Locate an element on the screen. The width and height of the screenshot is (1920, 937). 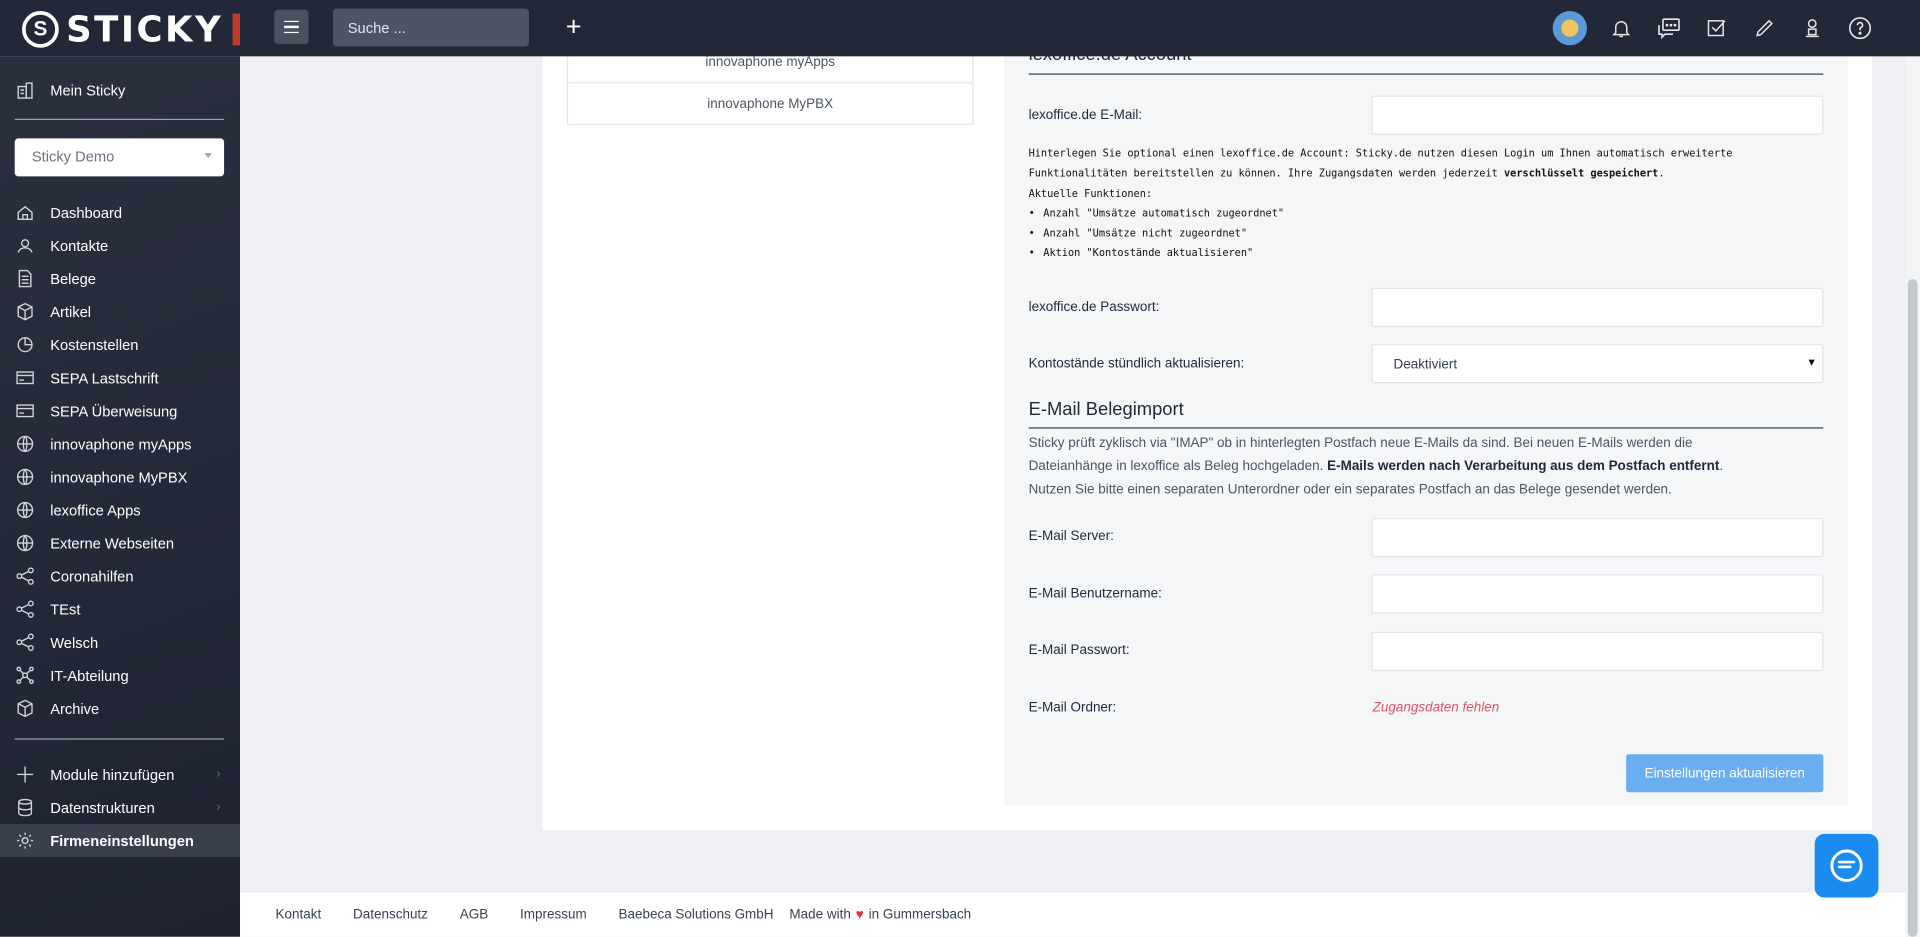
search-input is located at coordinates (431, 27).